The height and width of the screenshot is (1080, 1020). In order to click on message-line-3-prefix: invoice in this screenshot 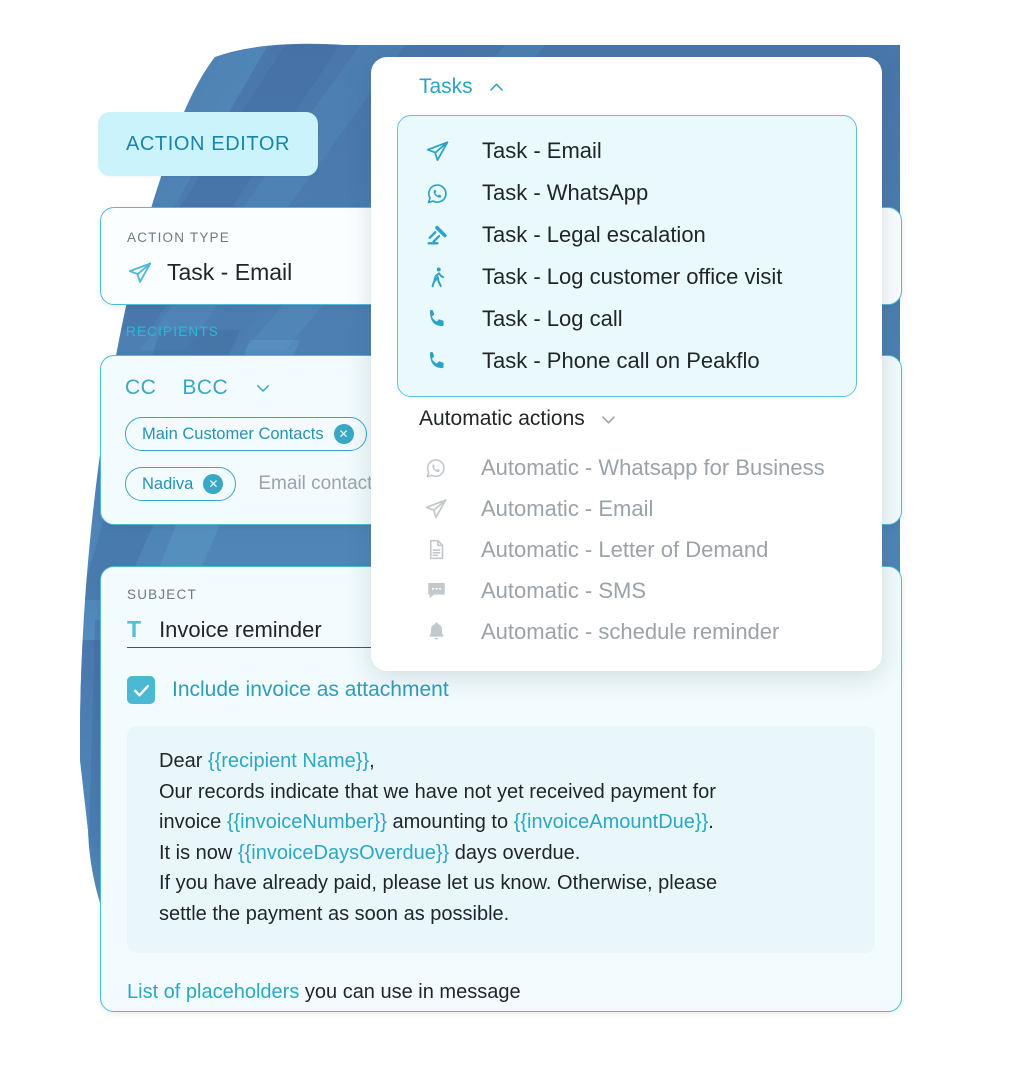, I will do `click(193, 822)`.